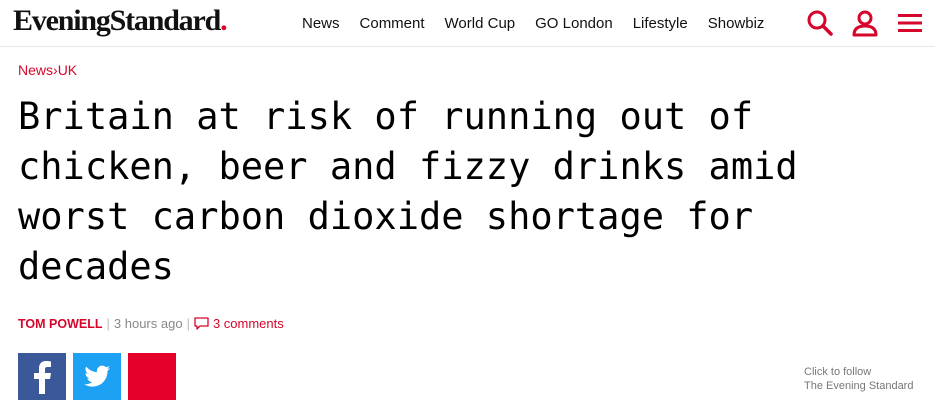  Describe the element at coordinates (148, 323) in the screenshot. I see `publish-time: 3 hours ago` at that location.